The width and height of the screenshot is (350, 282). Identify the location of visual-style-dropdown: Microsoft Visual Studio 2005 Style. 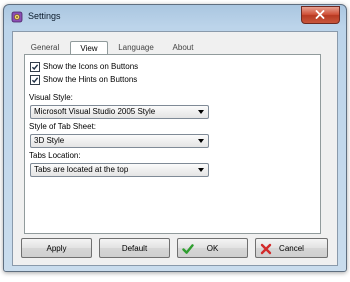
(119, 112).